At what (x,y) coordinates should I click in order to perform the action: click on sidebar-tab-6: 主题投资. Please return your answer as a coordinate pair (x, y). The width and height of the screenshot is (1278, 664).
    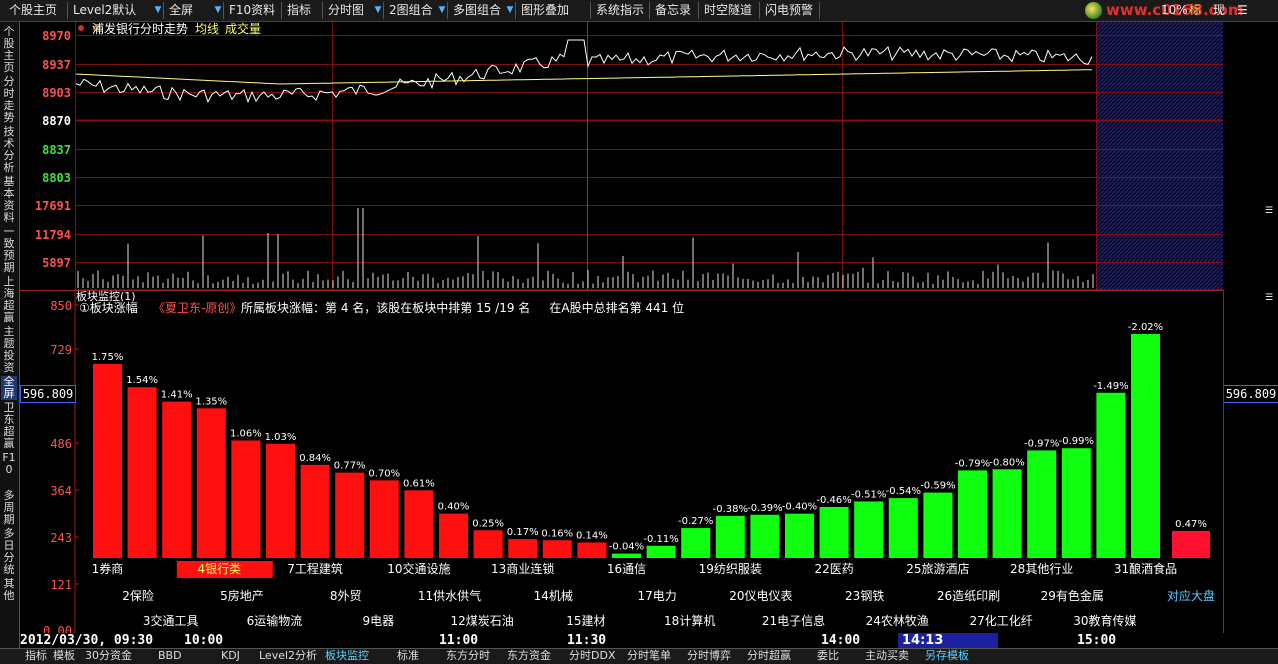
    Looking at the image, I should click on (9, 350).